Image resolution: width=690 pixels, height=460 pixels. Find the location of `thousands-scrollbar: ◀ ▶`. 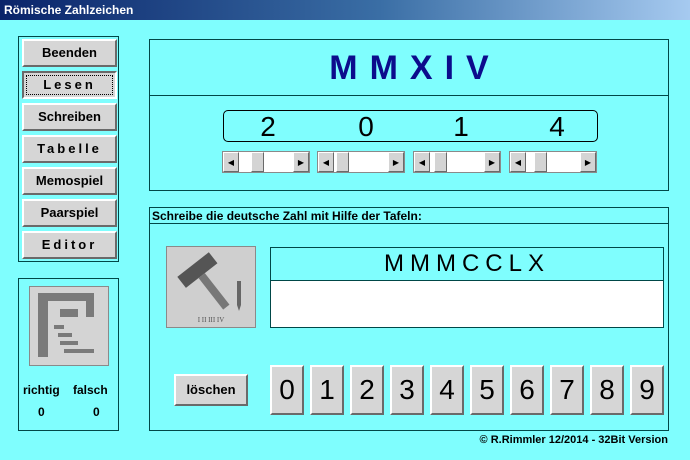

thousands-scrollbar: ◀ ▶ is located at coordinates (266, 162).